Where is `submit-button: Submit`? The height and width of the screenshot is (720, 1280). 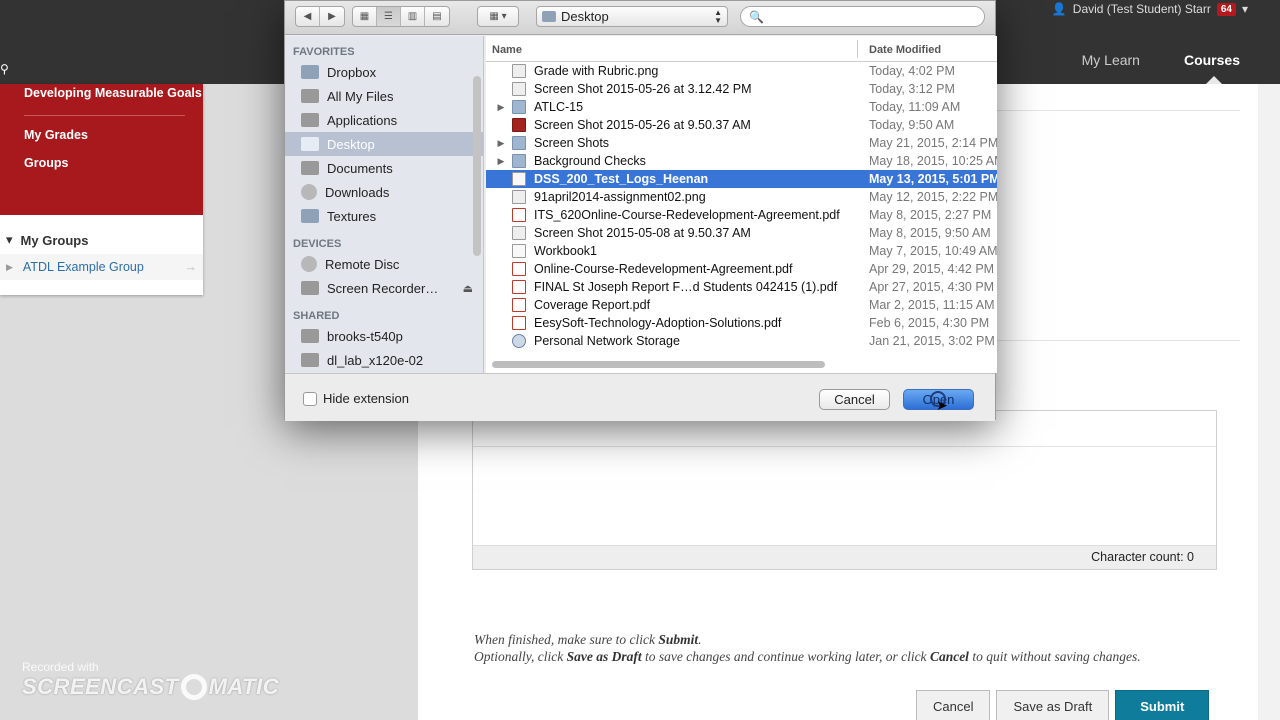 submit-button: Submit is located at coordinates (1162, 705).